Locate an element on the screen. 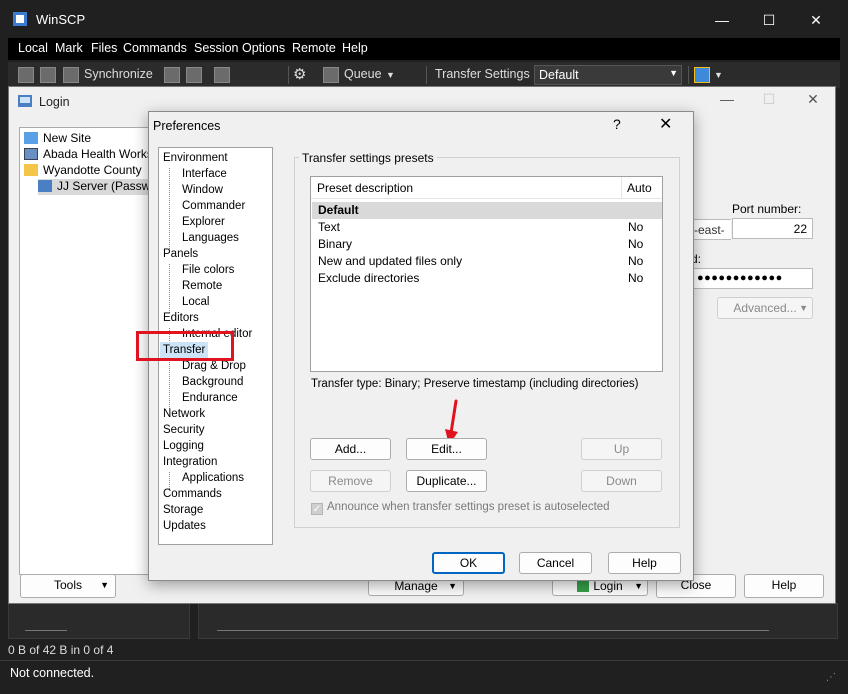 The height and width of the screenshot is (694, 848). column-header-description: Preset description is located at coordinates (466, 188).